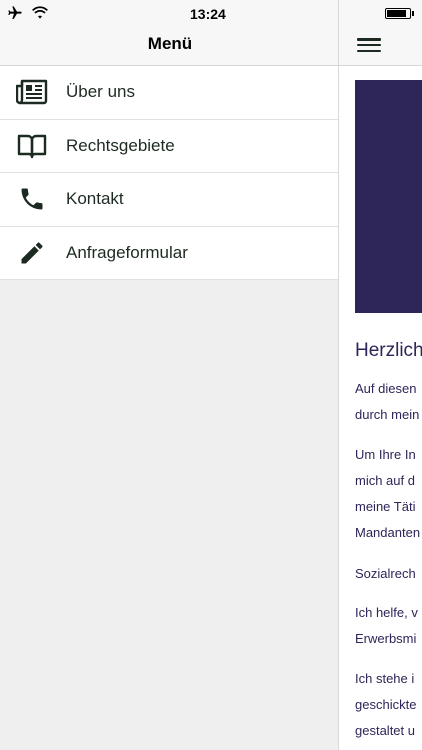 This screenshot has height=750, width=422. I want to click on phone-icon, so click(32, 199).